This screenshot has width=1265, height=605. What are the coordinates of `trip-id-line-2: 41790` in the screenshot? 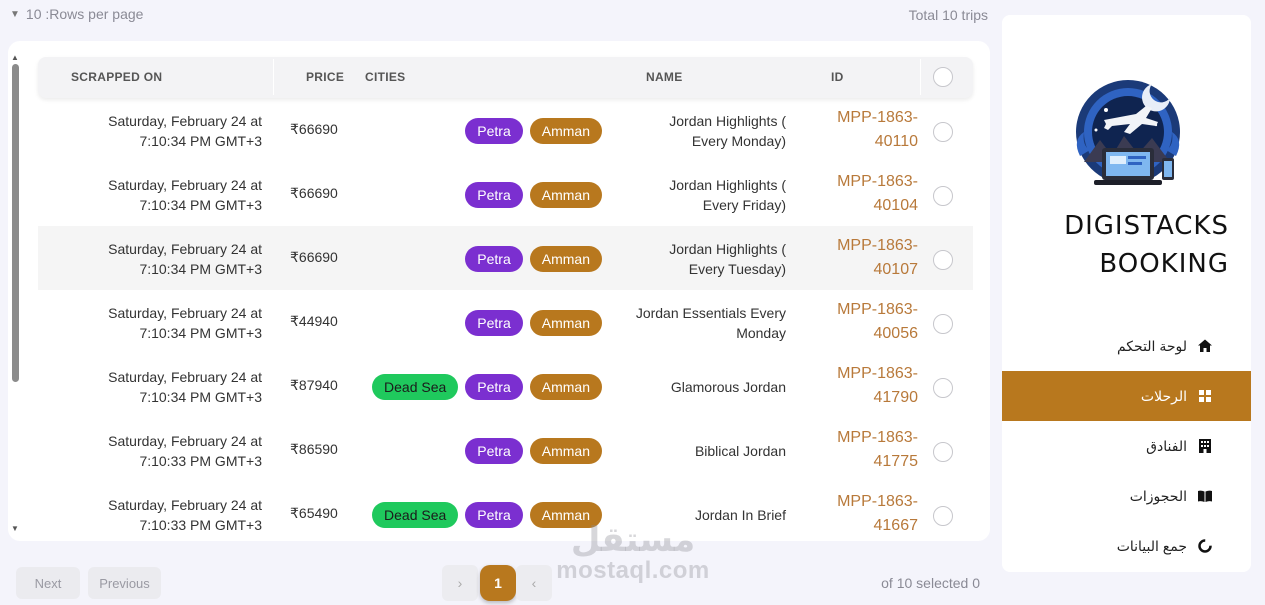 It's located at (896, 397).